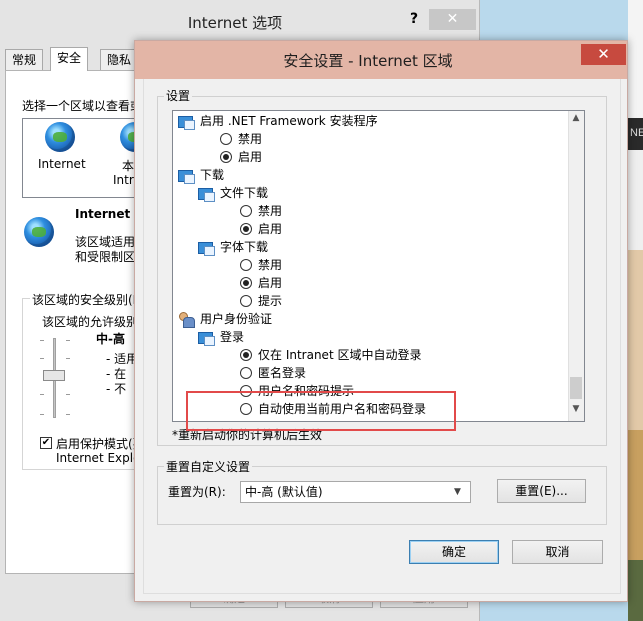 The height and width of the screenshot is (621, 643). I want to click on setting-label: 仅在 Intranet 区域中自动登录, so click(339, 355).